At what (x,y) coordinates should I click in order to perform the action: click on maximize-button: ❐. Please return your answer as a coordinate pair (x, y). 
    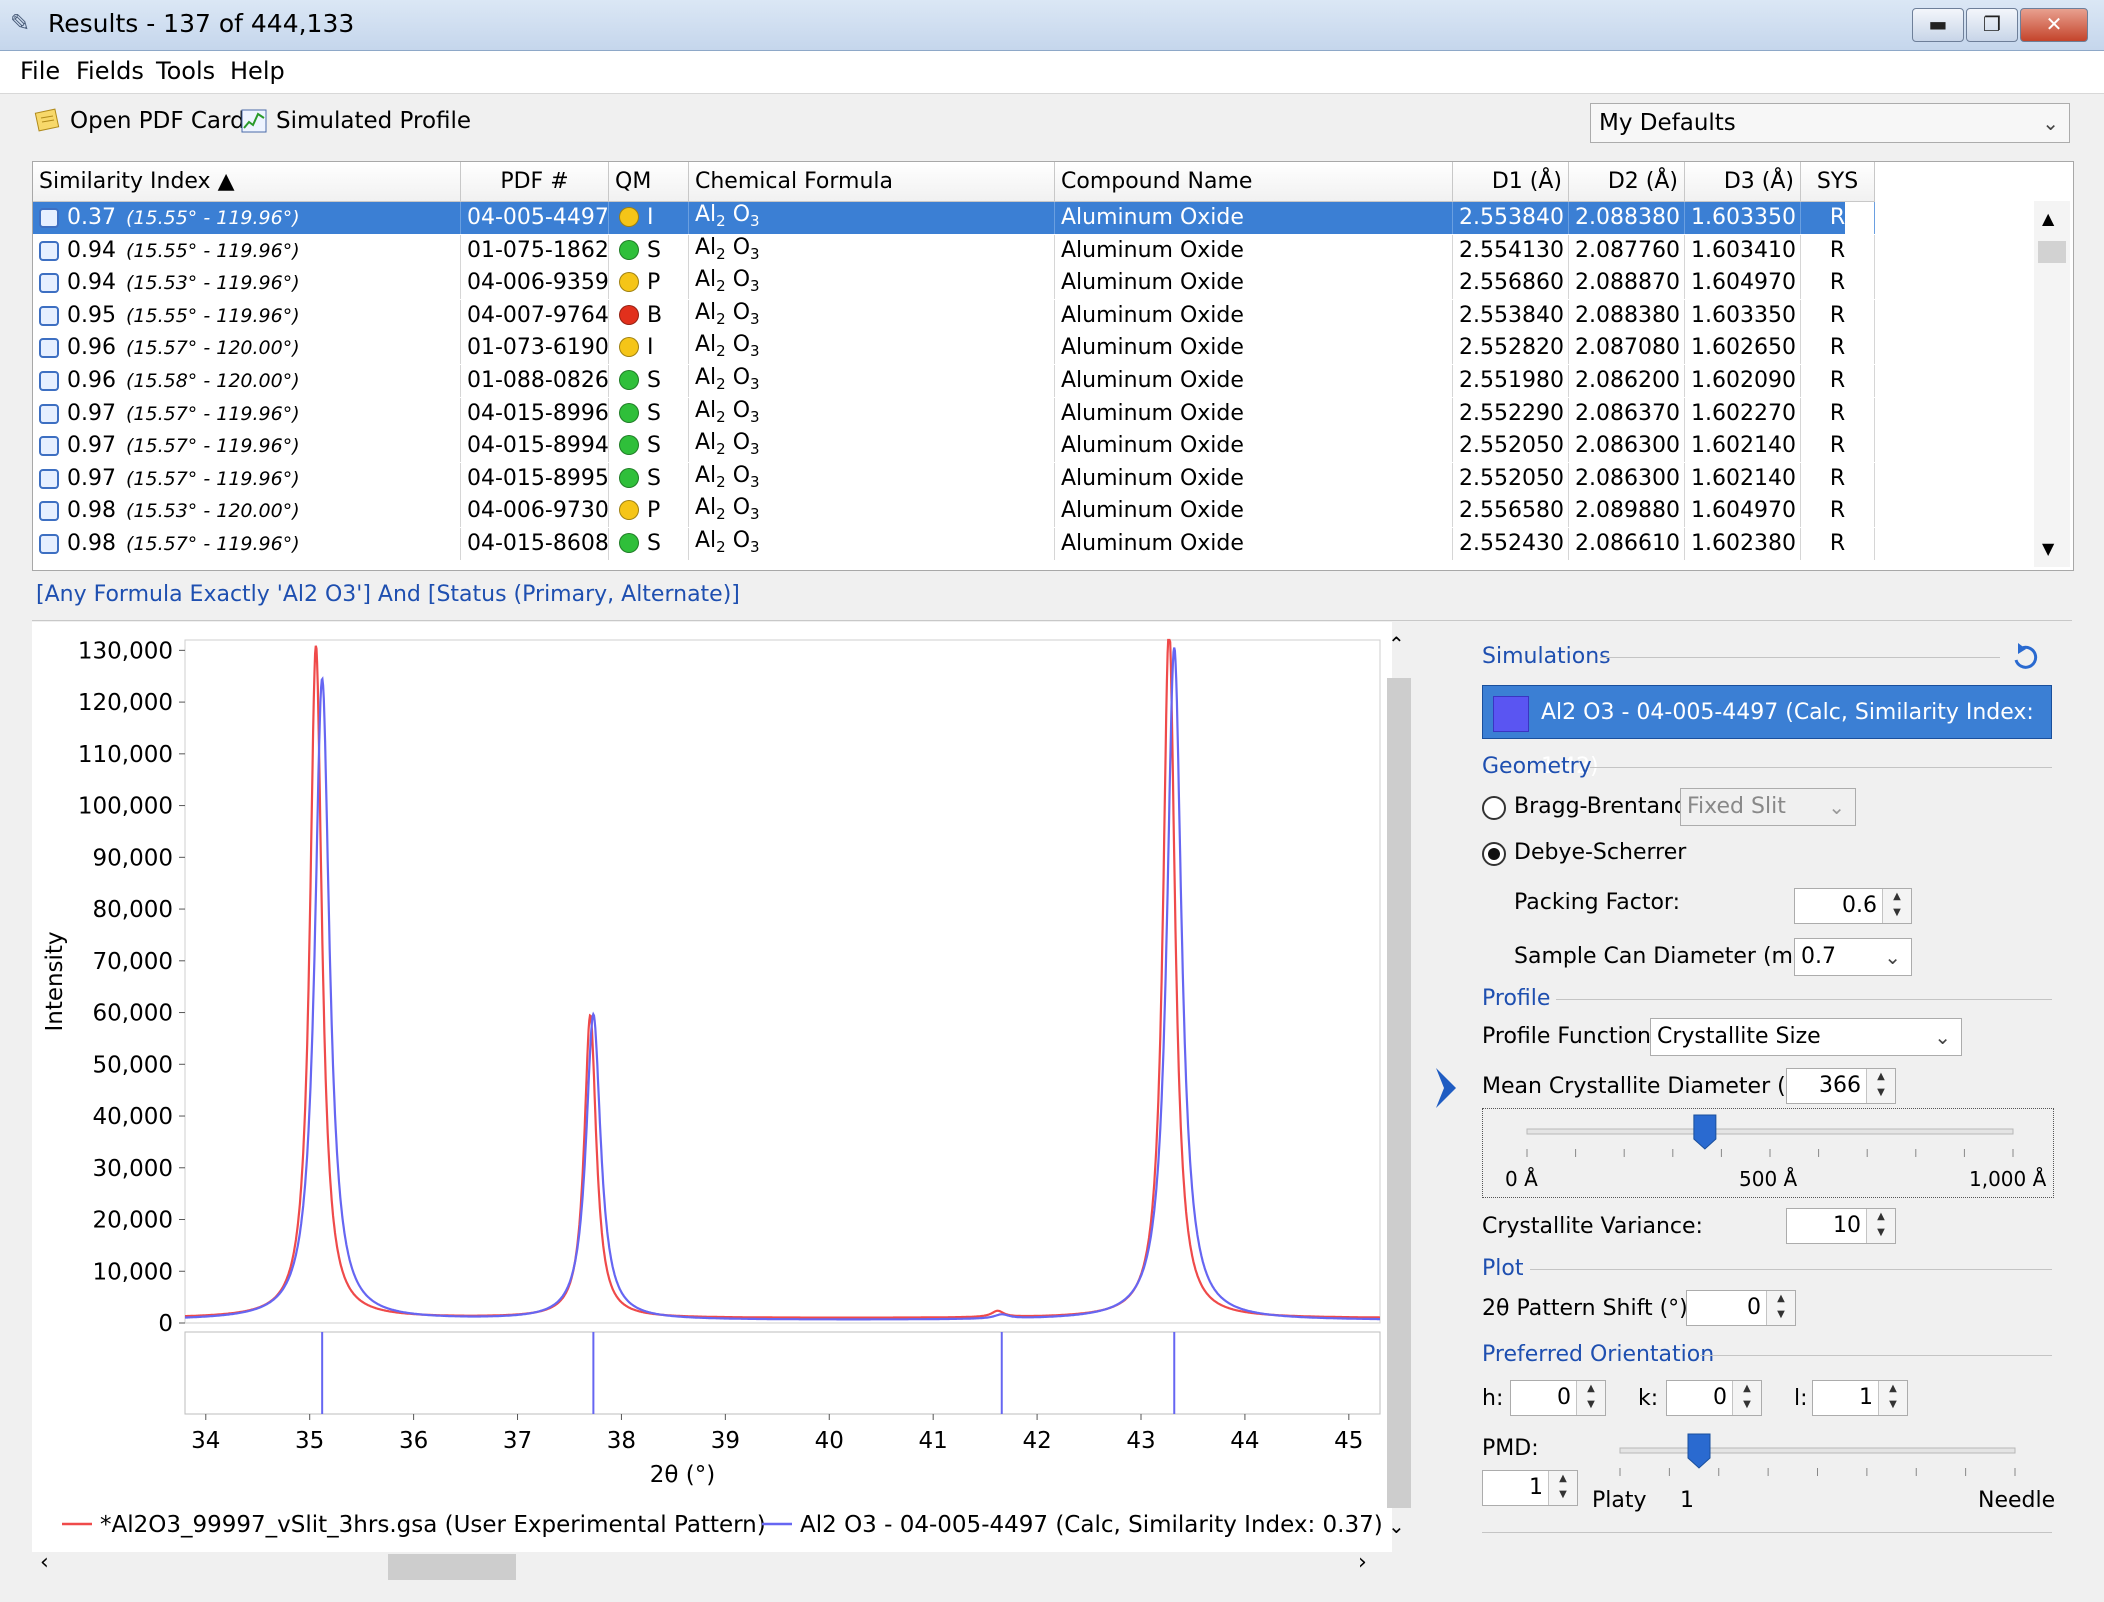
    Looking at the image, I should click on (1992, 25).